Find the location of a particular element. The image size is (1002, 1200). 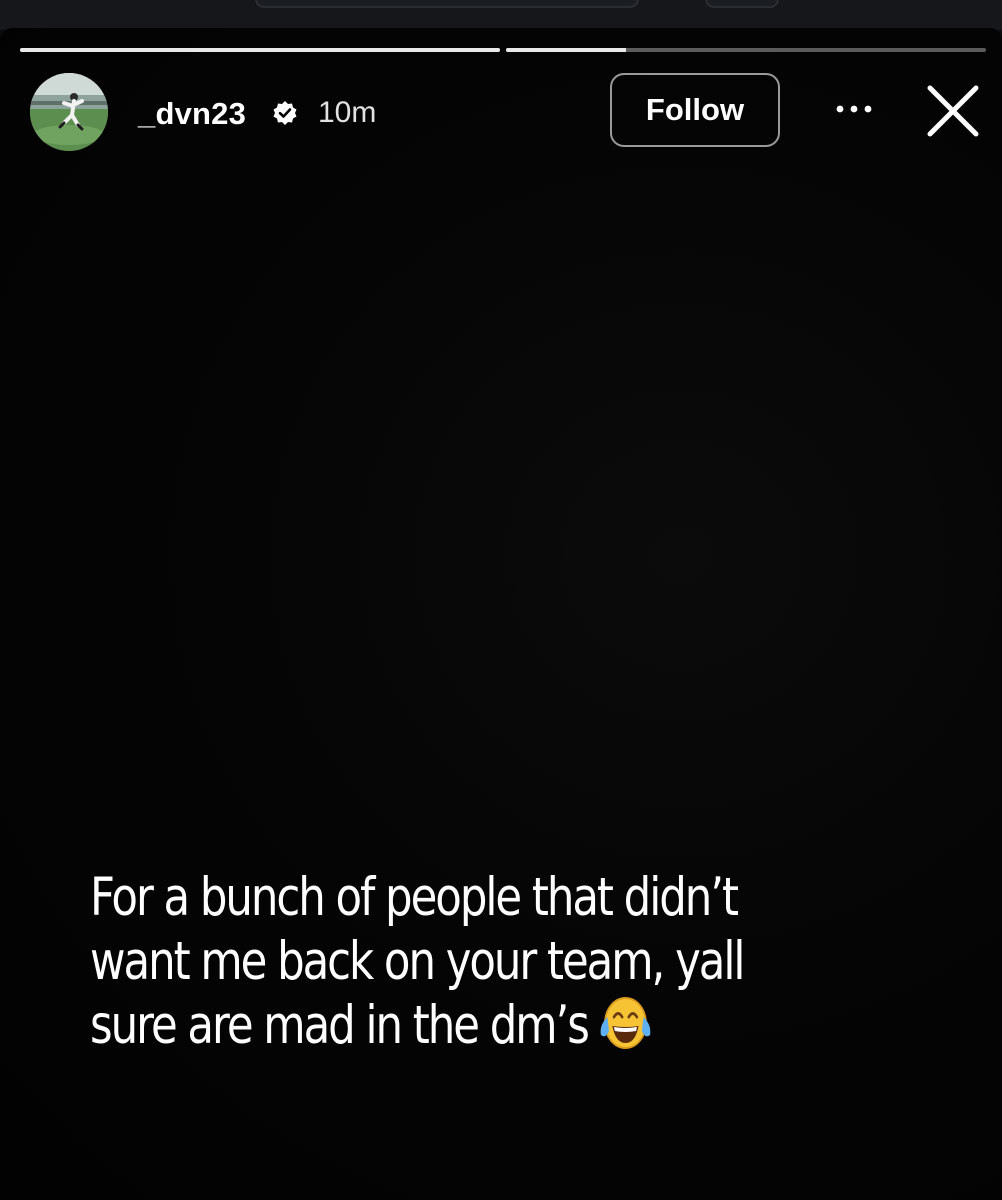

caption-line: want me back on your team, yall is located at coordinates (417, 961).